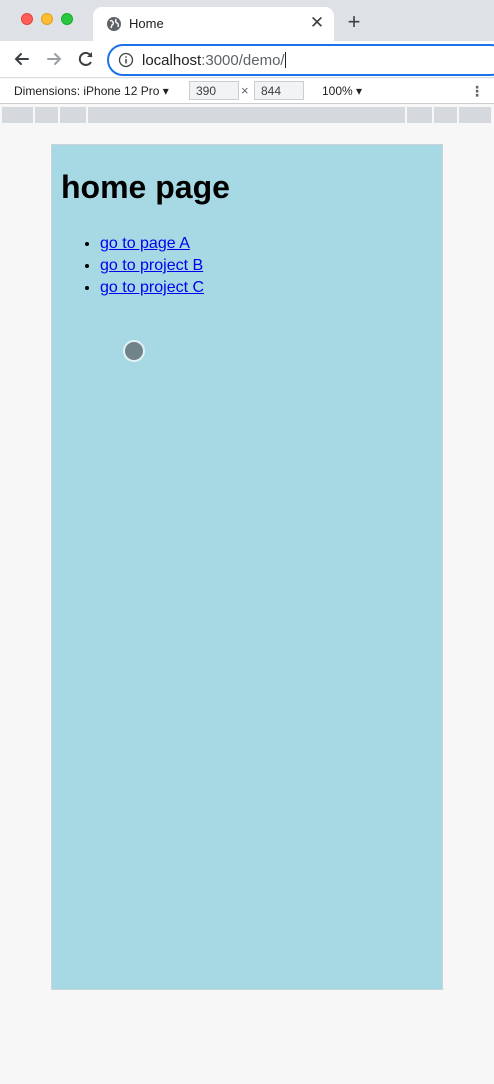 The width and height of the screenshot is (494, 1084). What do you see at coordinates (285, 60) in the screenshot?
I see `text-caret` at bounding box center [285, 60].